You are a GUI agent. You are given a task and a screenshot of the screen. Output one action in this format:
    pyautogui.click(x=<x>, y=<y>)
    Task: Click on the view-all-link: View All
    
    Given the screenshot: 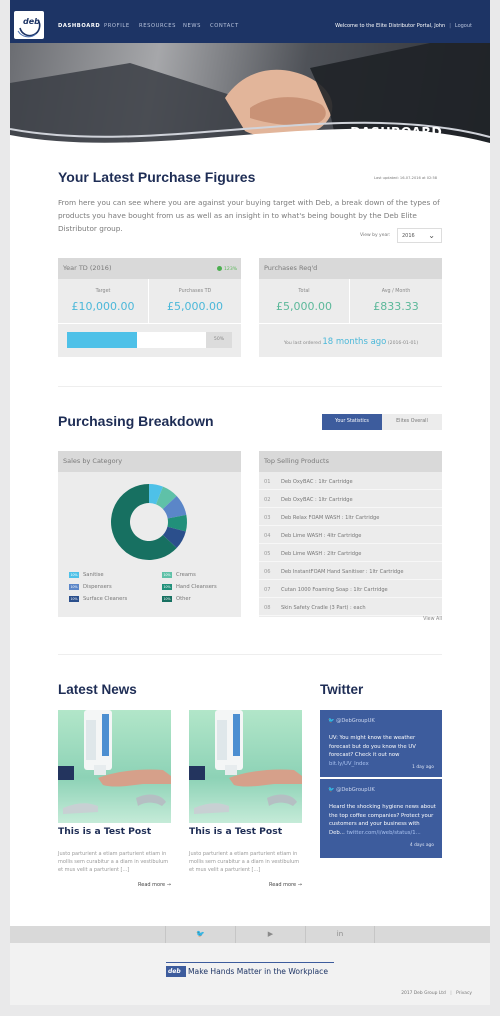 What is the action you would take?
    pyautogui.click(x=432, y=619)
    